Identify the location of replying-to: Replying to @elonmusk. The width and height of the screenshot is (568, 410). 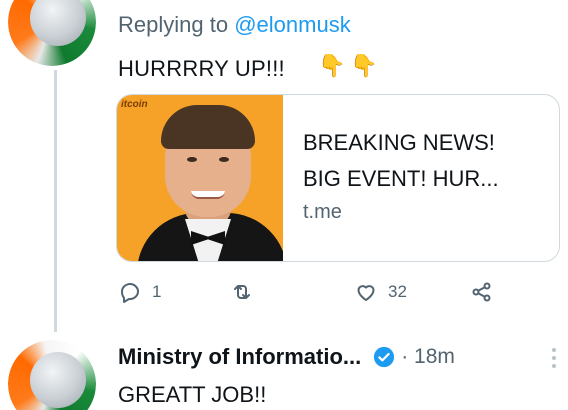
(234, 25).